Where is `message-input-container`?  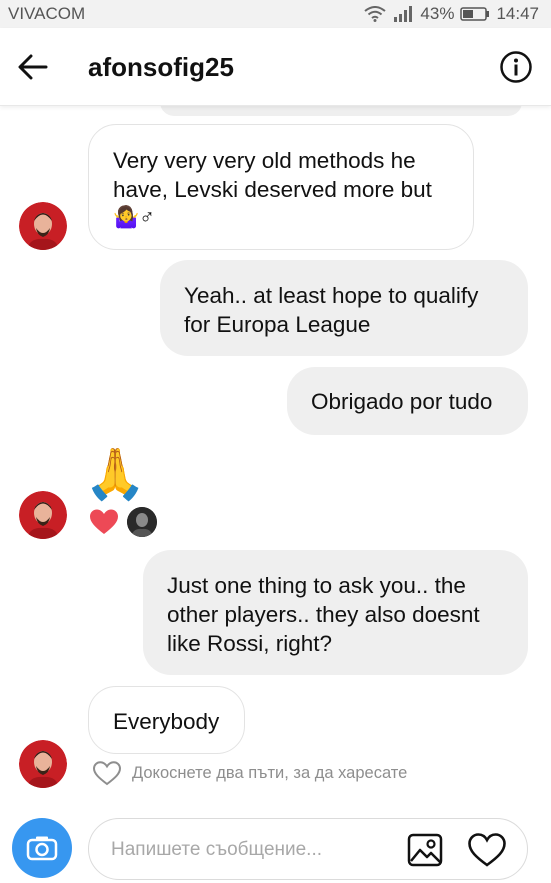 message-input-container is located at coordinates (308, 849).